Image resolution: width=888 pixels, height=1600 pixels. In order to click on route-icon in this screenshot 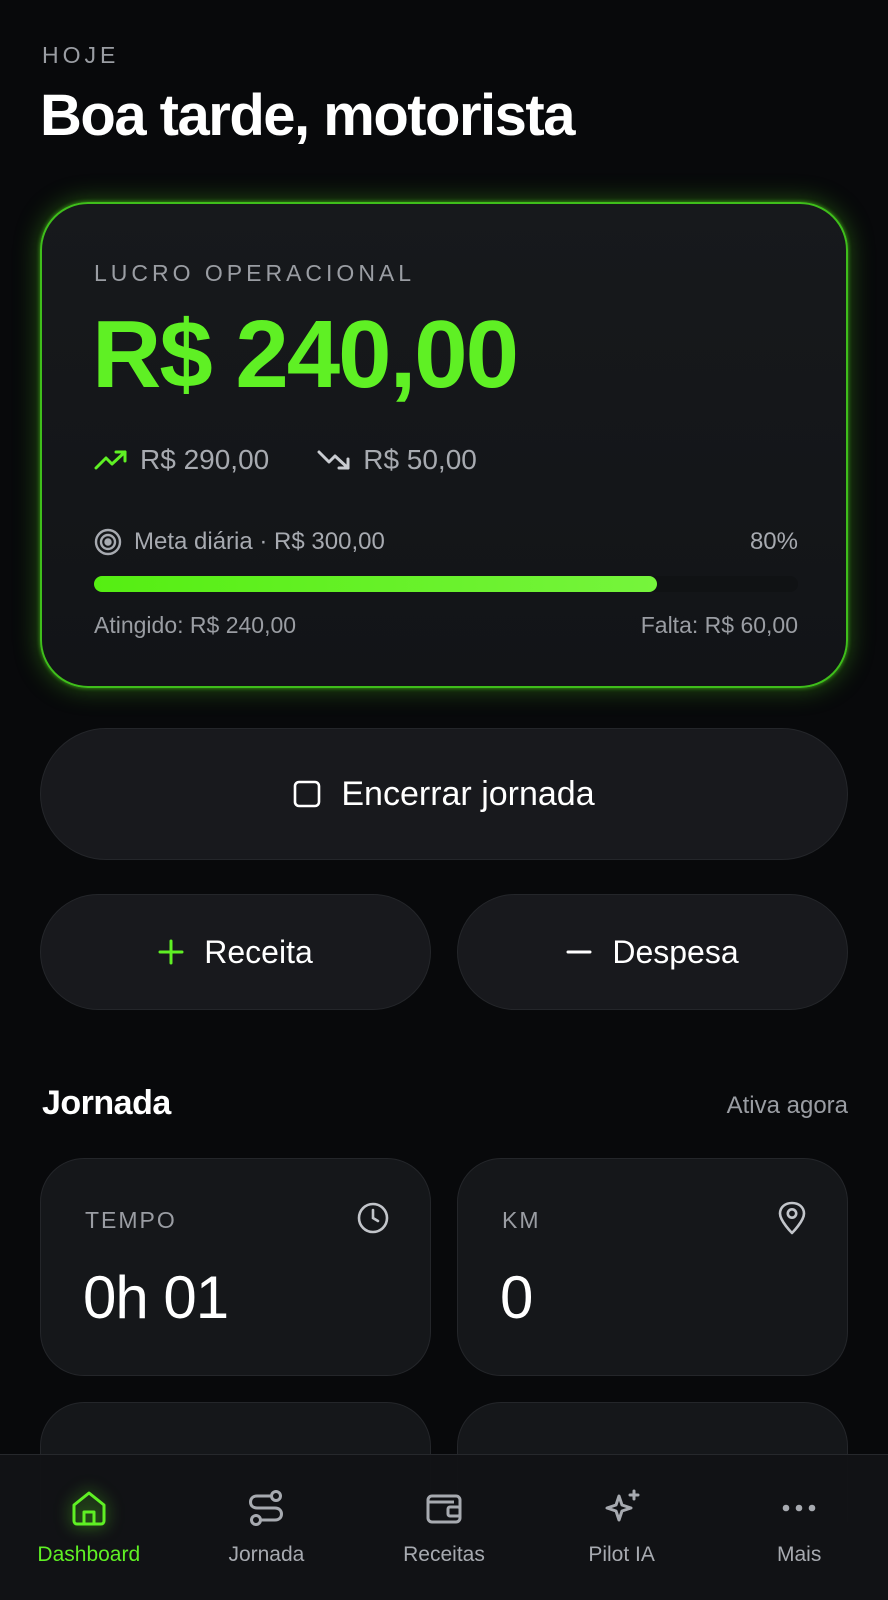, I will do `click(266, 1508)`.